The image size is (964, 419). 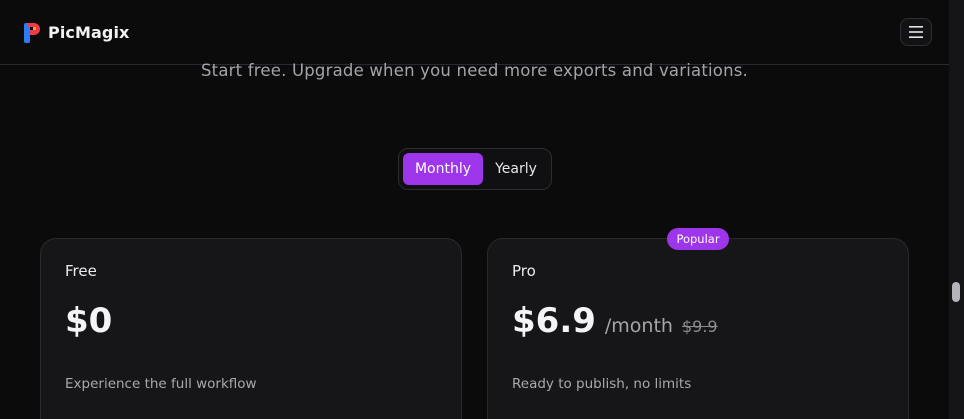 What do you see at coordinates (638, 326) in the screenshot?
I see `price-period: /month` at bounding box center [638, 326].